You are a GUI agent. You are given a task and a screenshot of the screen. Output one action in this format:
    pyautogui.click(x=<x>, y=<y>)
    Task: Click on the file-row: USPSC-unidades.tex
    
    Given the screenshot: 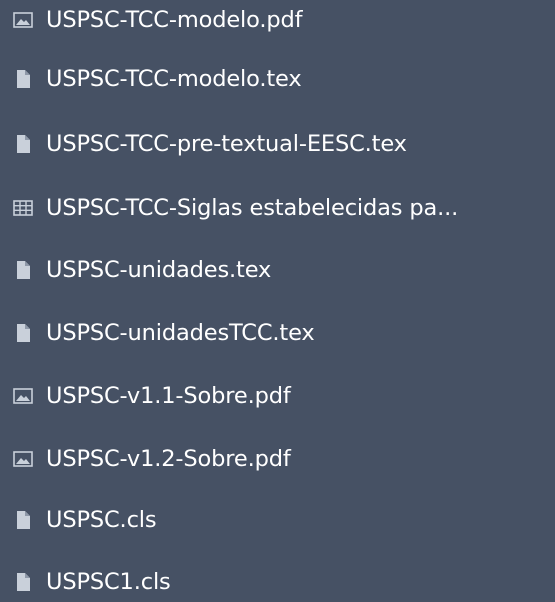 What is the action you would take?
    pyautogui.click(x=277, y=270)
    